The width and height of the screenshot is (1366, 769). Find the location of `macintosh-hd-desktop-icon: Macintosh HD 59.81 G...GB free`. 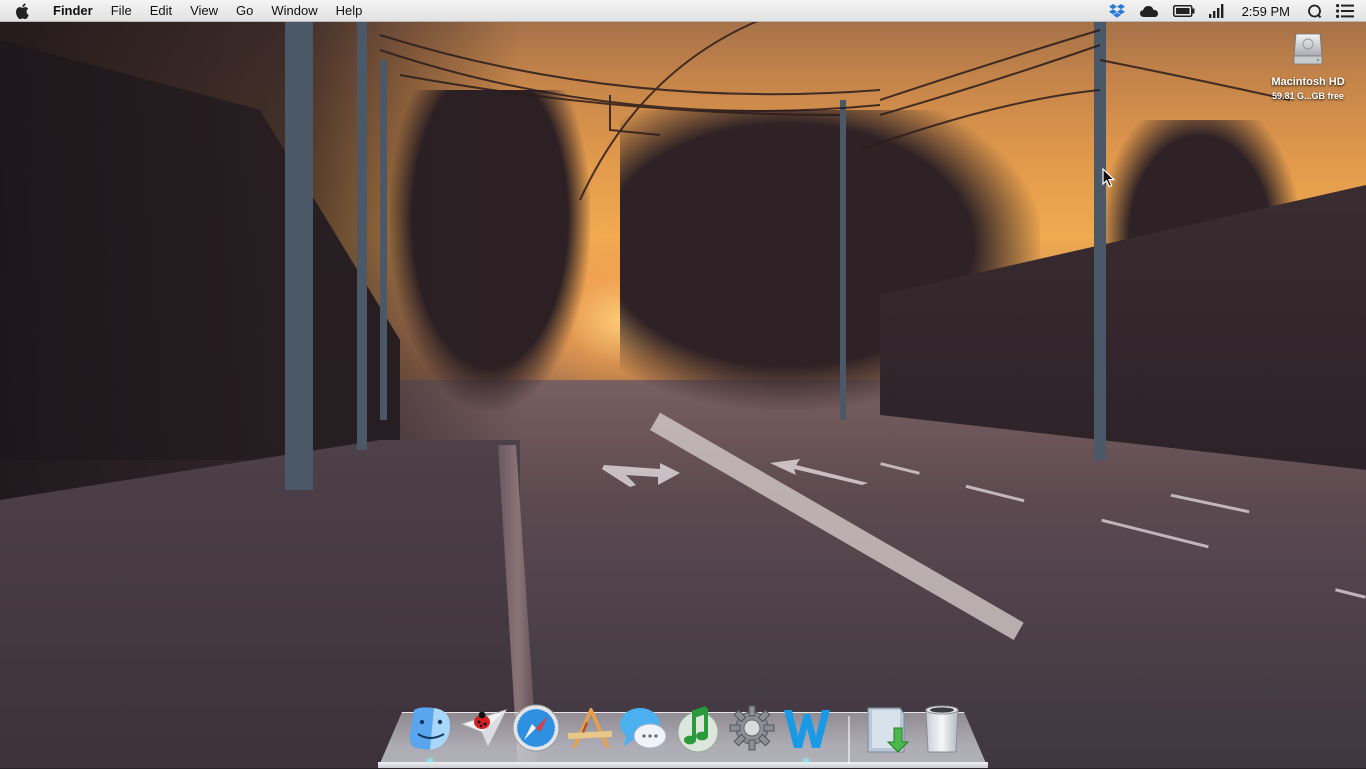

macintosh-hd-desktop-icon: Macintosh HD 59.81 G...GB free is located at coordinates (1308, 64).